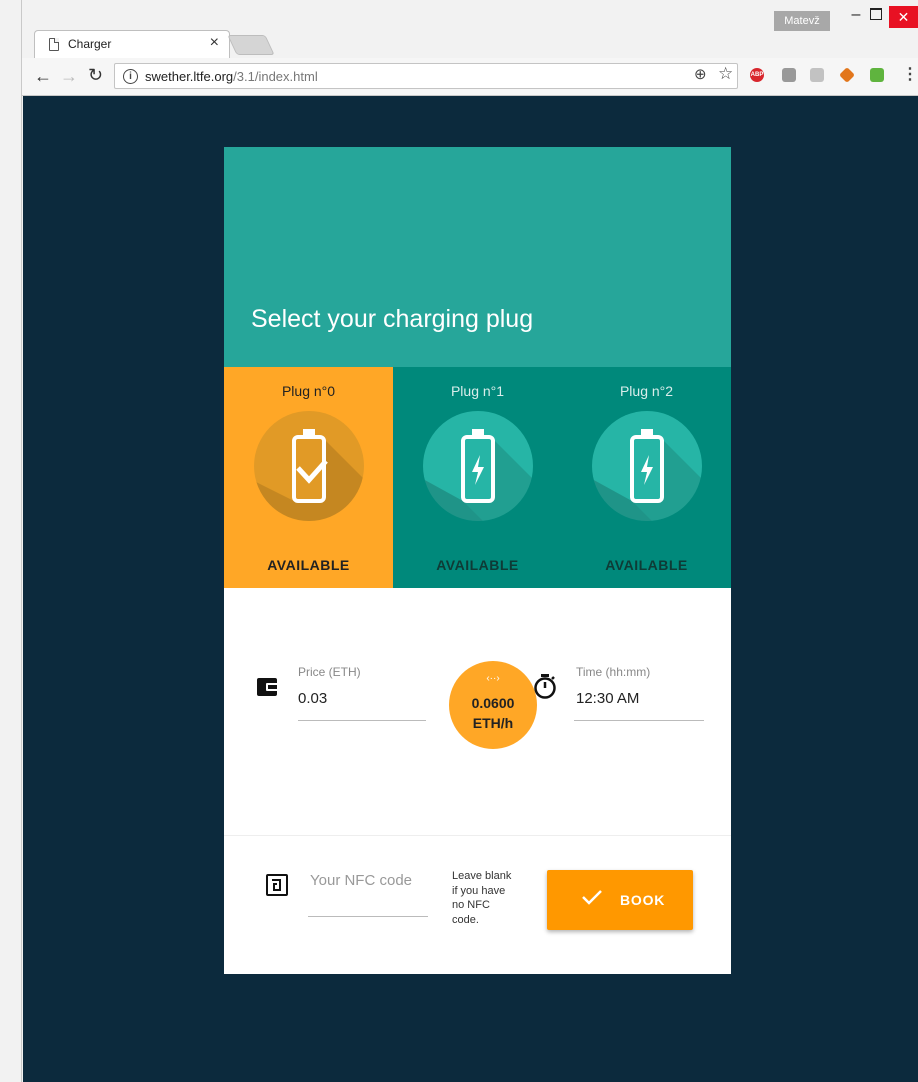  I want to click on book-button: BOOK, so click(620, 900).